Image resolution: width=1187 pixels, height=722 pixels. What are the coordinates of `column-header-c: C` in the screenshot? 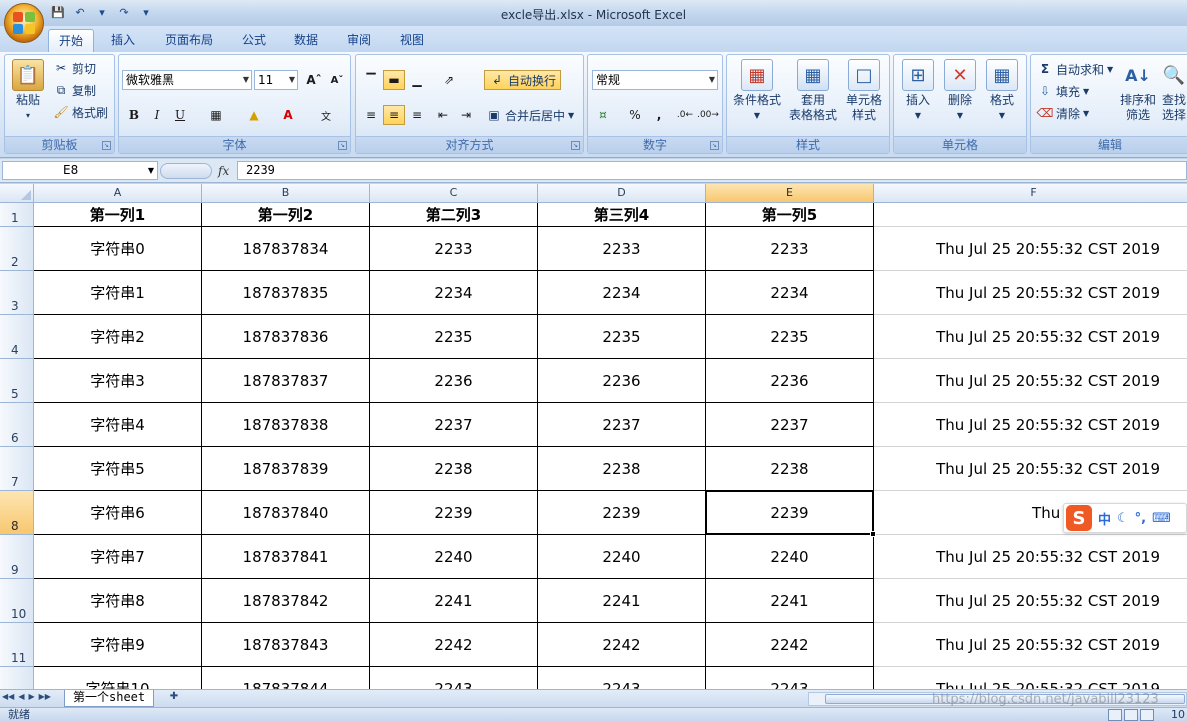 It's located at (454, 193).